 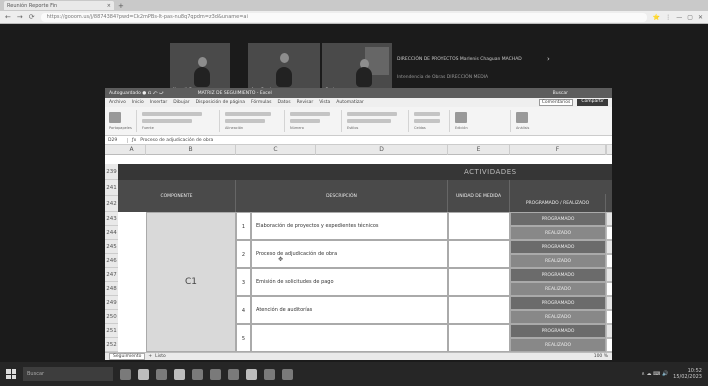 What do you see at coordinates (558, 150) in the screenshot?
I see `column-header: F` at bounding box center [558, 150].